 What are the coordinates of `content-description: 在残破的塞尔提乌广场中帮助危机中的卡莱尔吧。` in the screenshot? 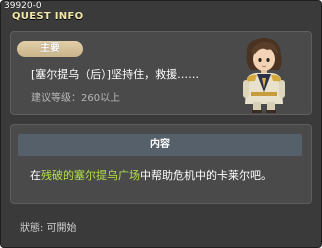 It's located at (165, 176).